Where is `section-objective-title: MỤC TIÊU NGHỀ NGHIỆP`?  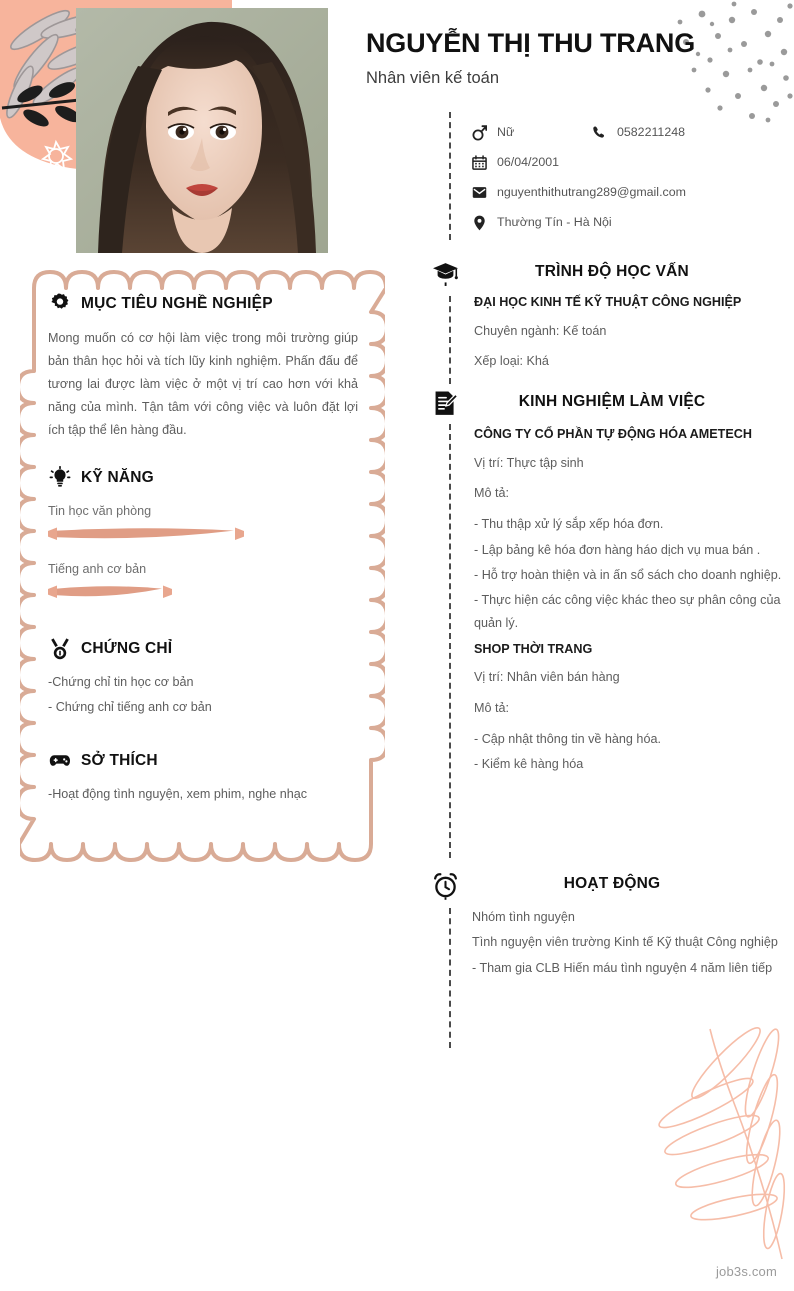
section-objective-title: MỤC TIÊU NGHỀ NGHIỆP is located at coordinates (177, 304).